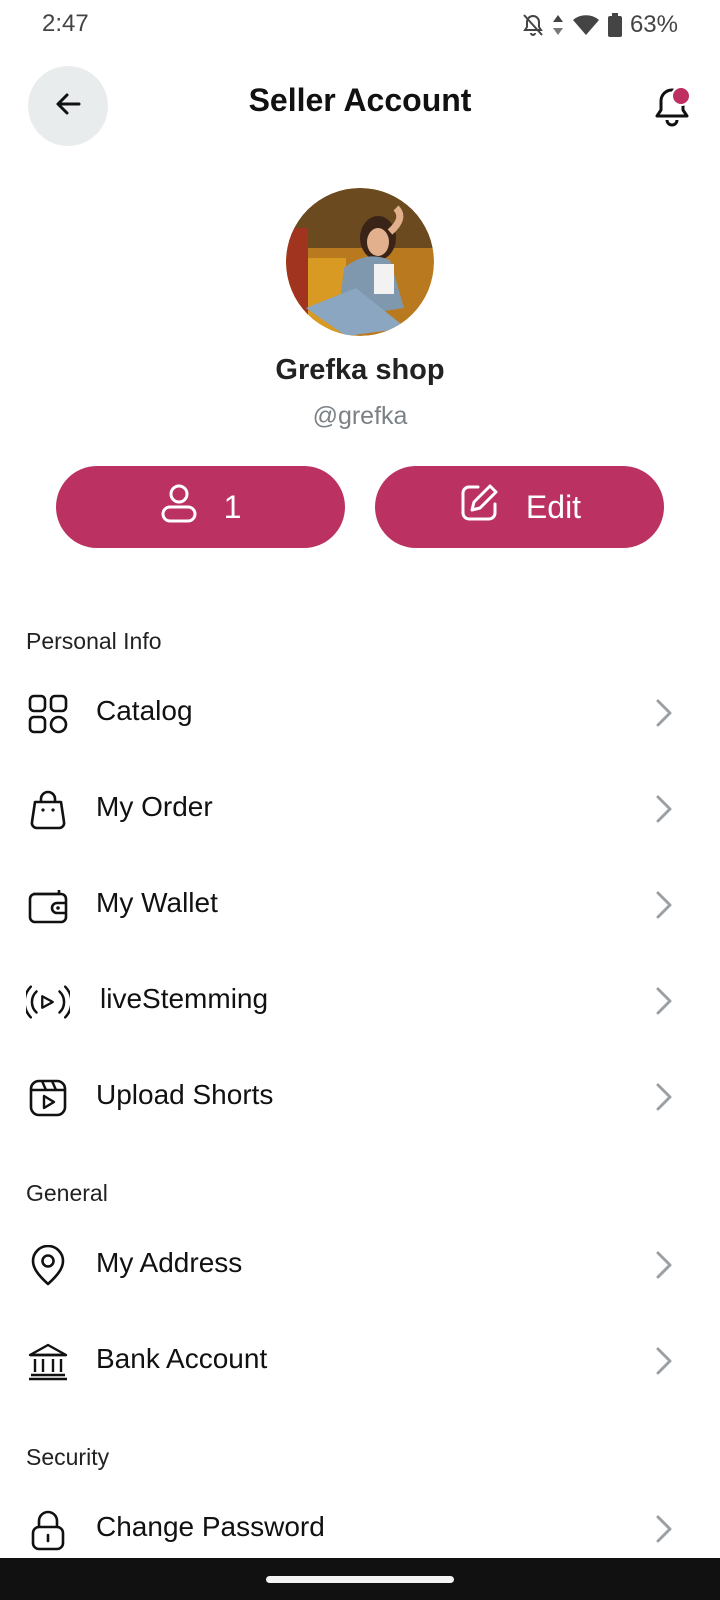  What do you see at coordinates (48, 714) in the screenshot?
I see `grid-icon` at bounding box center [48, 714].